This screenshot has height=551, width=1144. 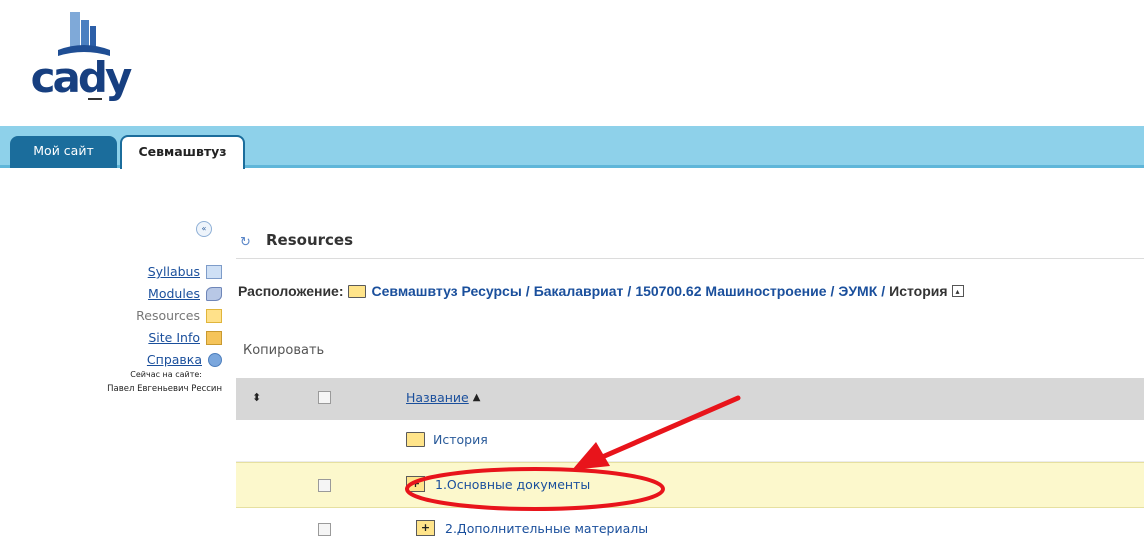 What do you see at coordinates (214, 294) in the screenshot?
I see `modules-icon` at bounding box center [214, 294].